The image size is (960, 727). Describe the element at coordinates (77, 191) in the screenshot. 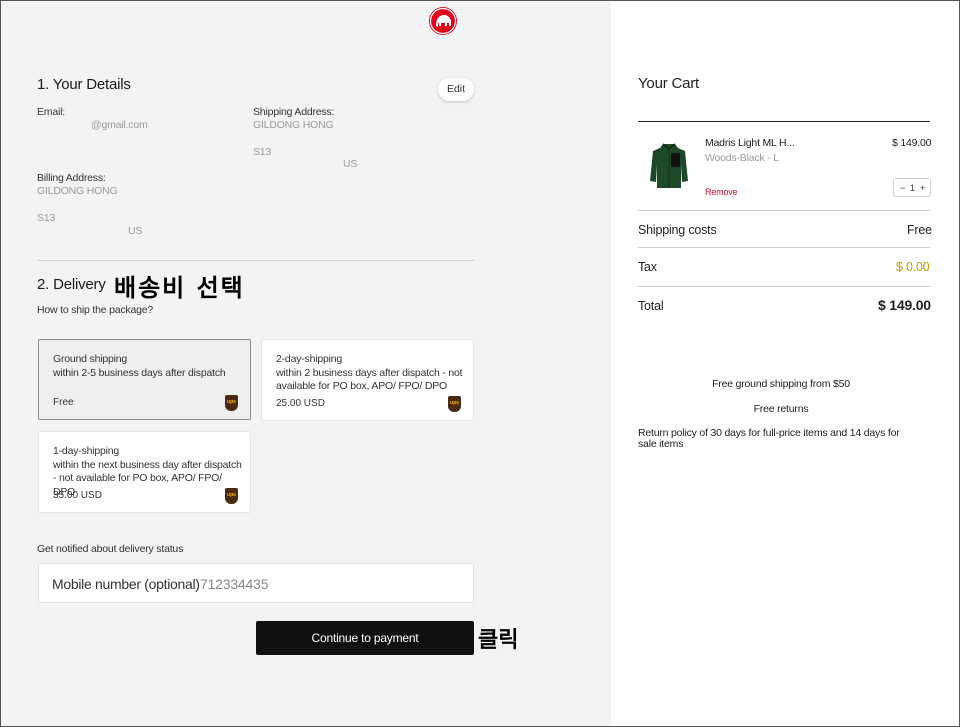

I see `billing-name: GILDONG HONG` at that location.